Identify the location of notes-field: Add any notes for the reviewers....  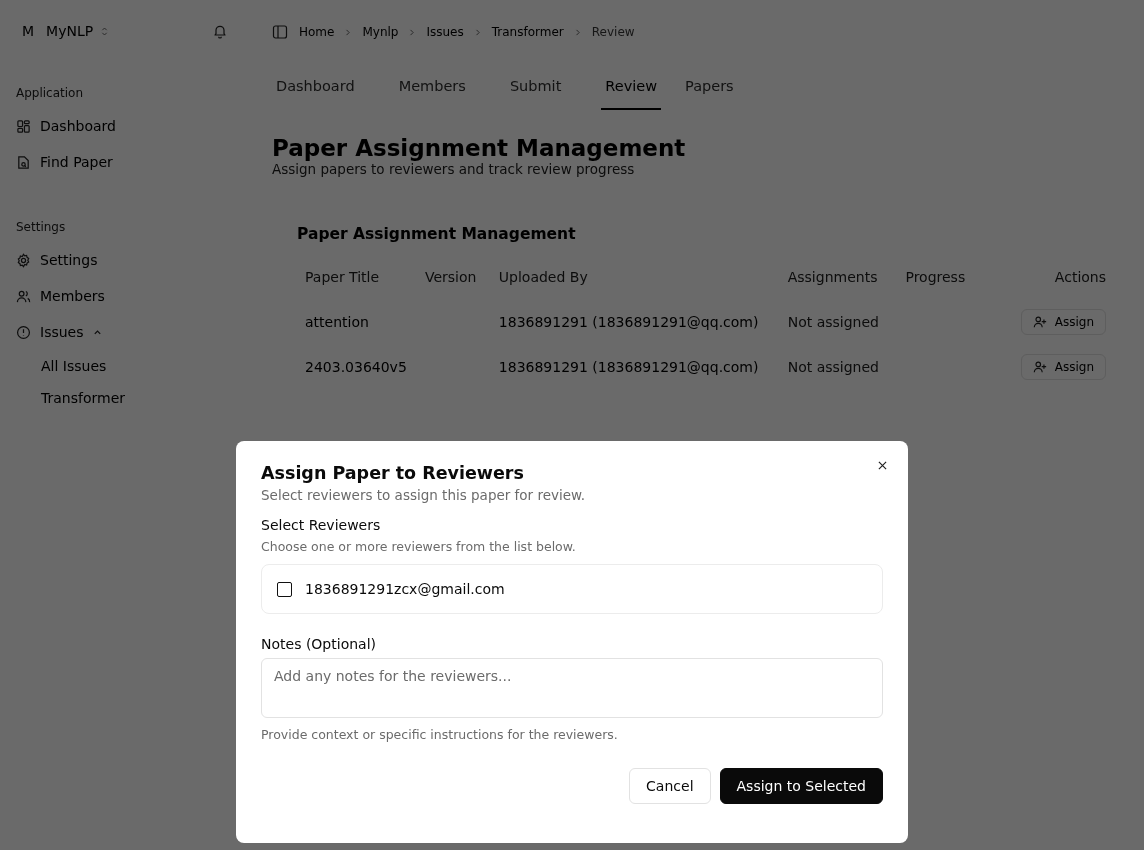
(572, 688).